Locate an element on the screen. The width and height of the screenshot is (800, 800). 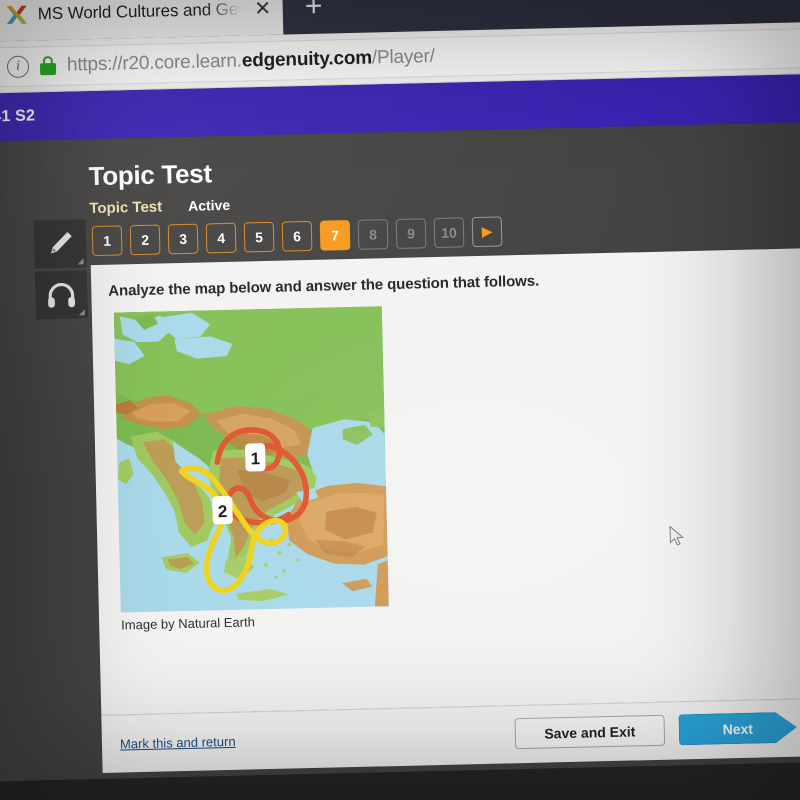
site-info-icon: i is located at coordinates (18, 67).